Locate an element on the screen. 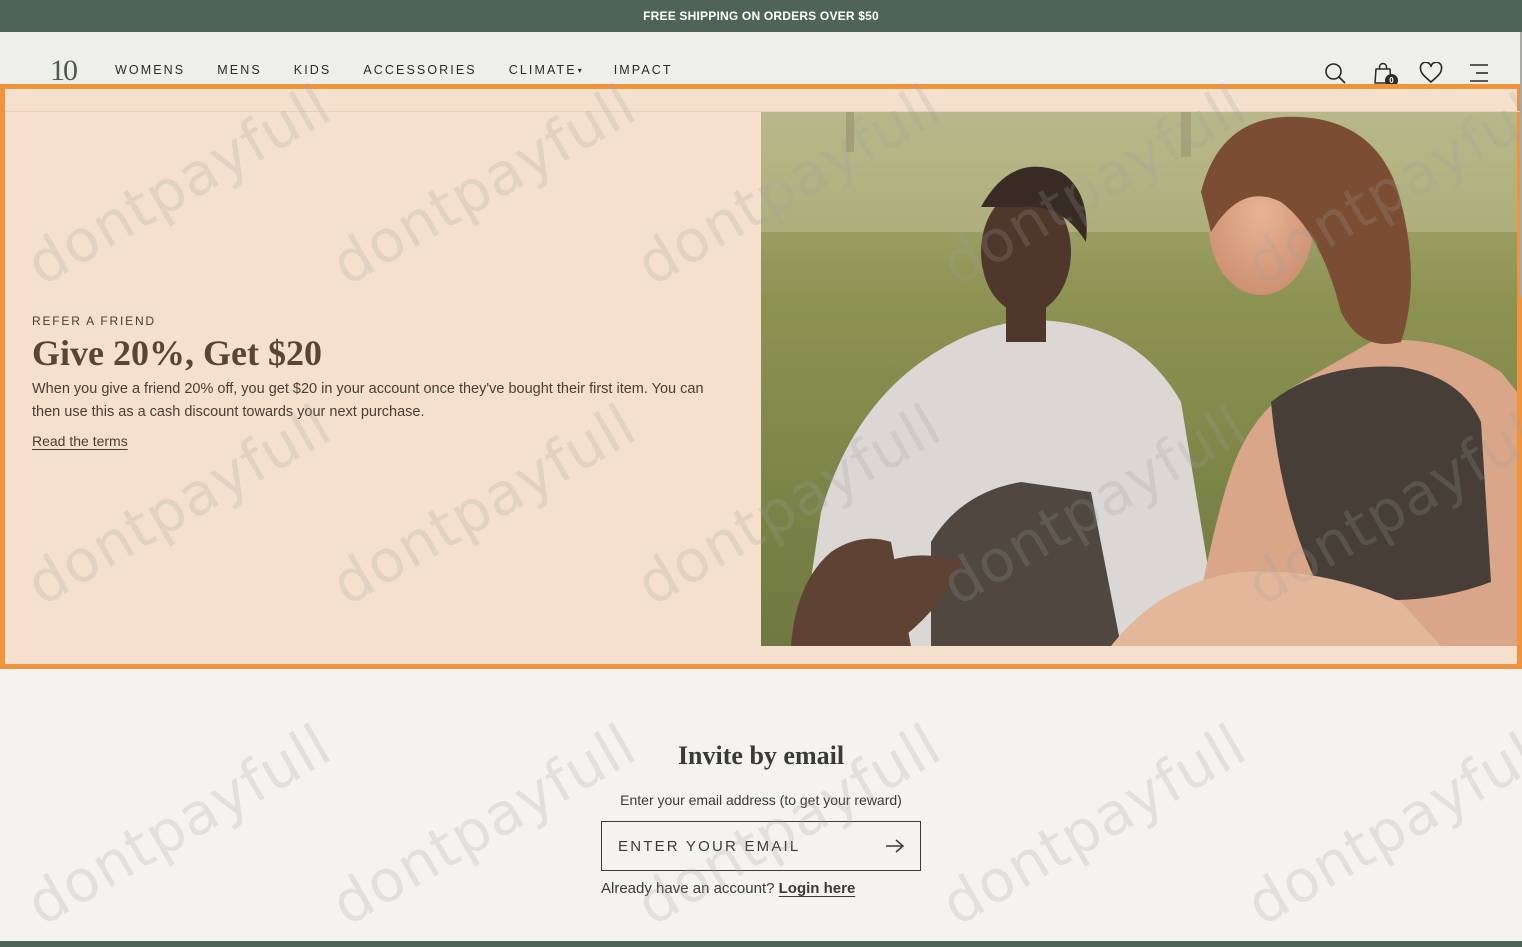 The height and width of the screenshot is (947, 1522). chevron-down-icon: ▾ is located at coordinates (579, 70).